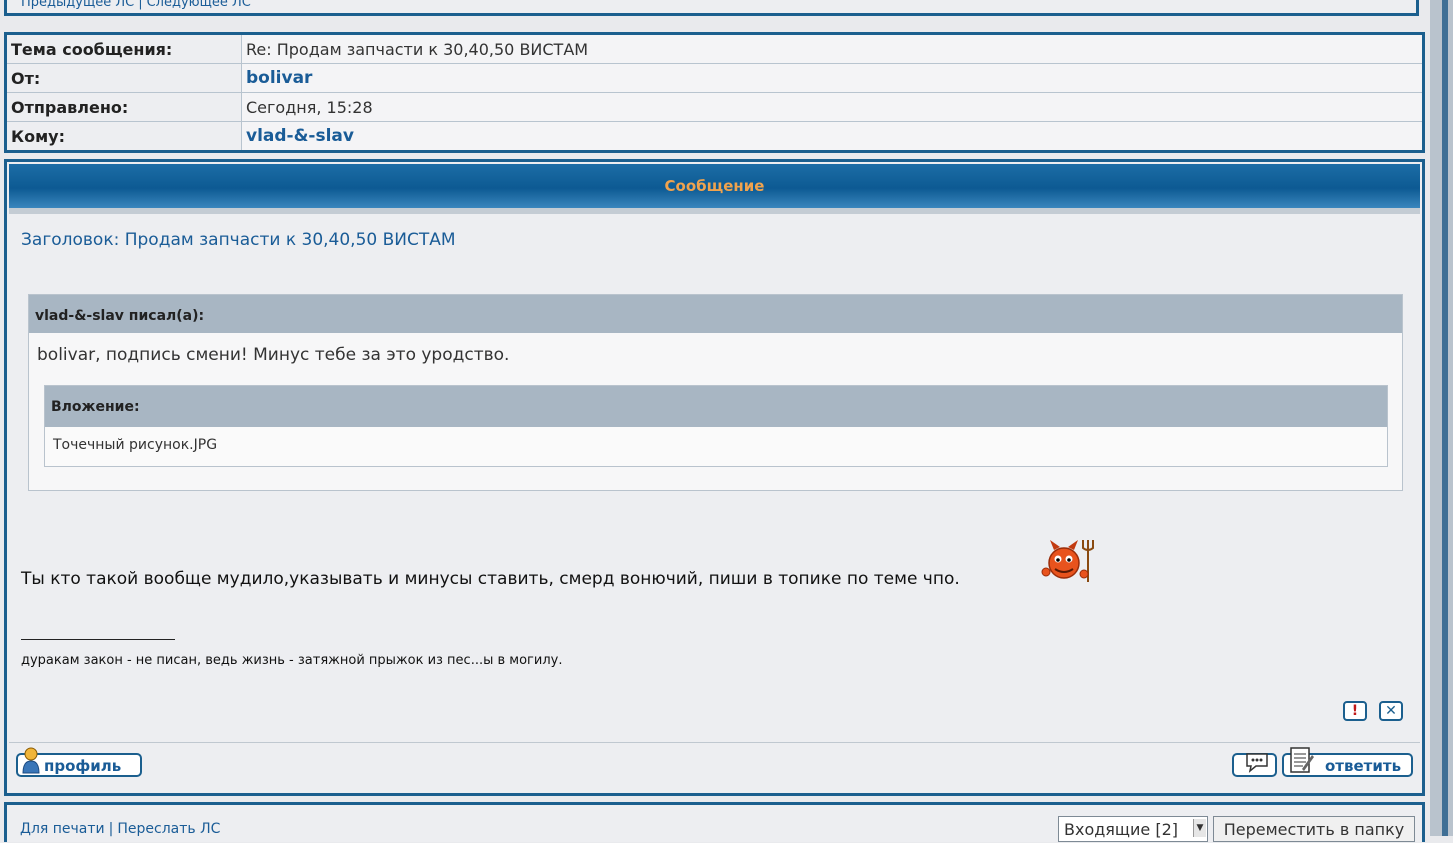 Image resolution: width=1453 pixels, height=843 pixels. I want to click on message-panel-title: Сообщение, so click(714, 189).